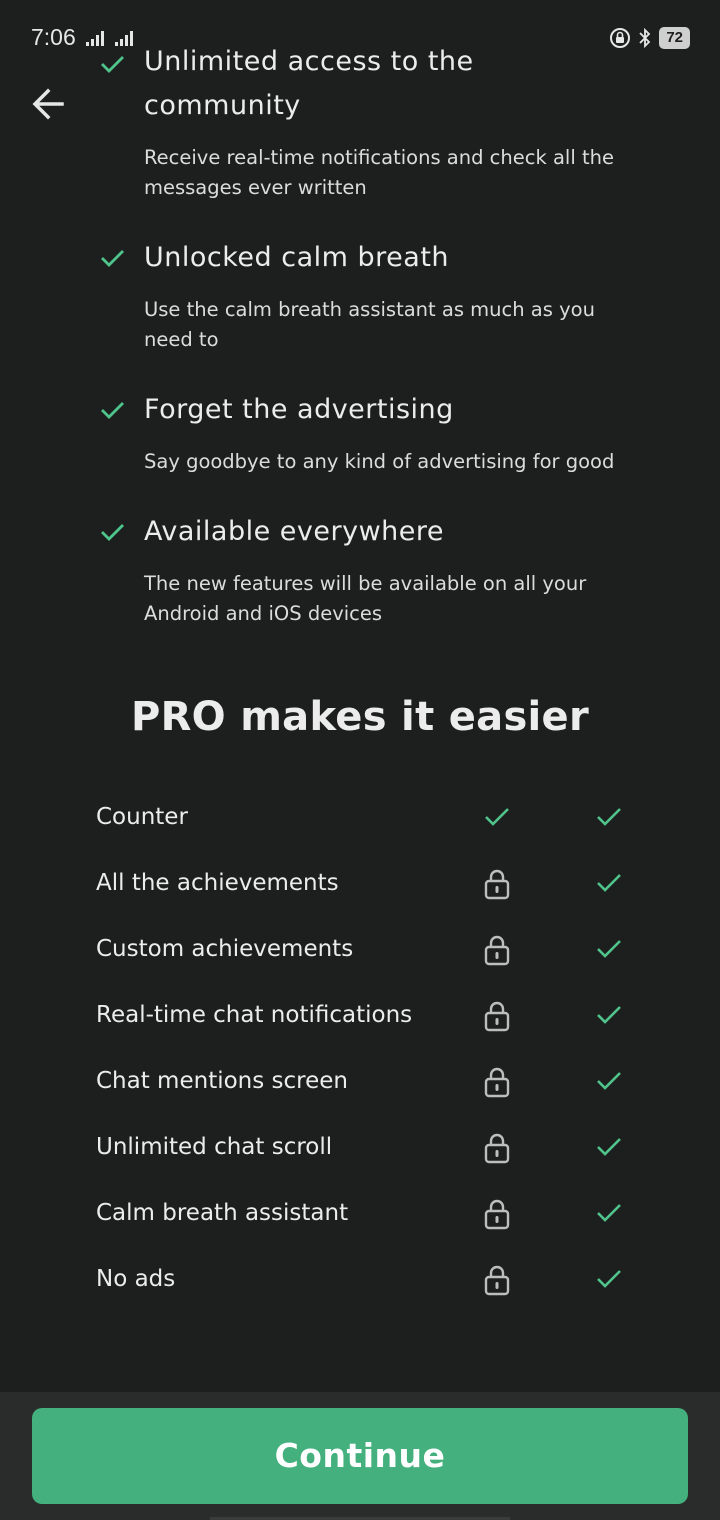 The image size is (720, 1520). I want to click on comparison-row: Custom achievements, so click(376, 949).